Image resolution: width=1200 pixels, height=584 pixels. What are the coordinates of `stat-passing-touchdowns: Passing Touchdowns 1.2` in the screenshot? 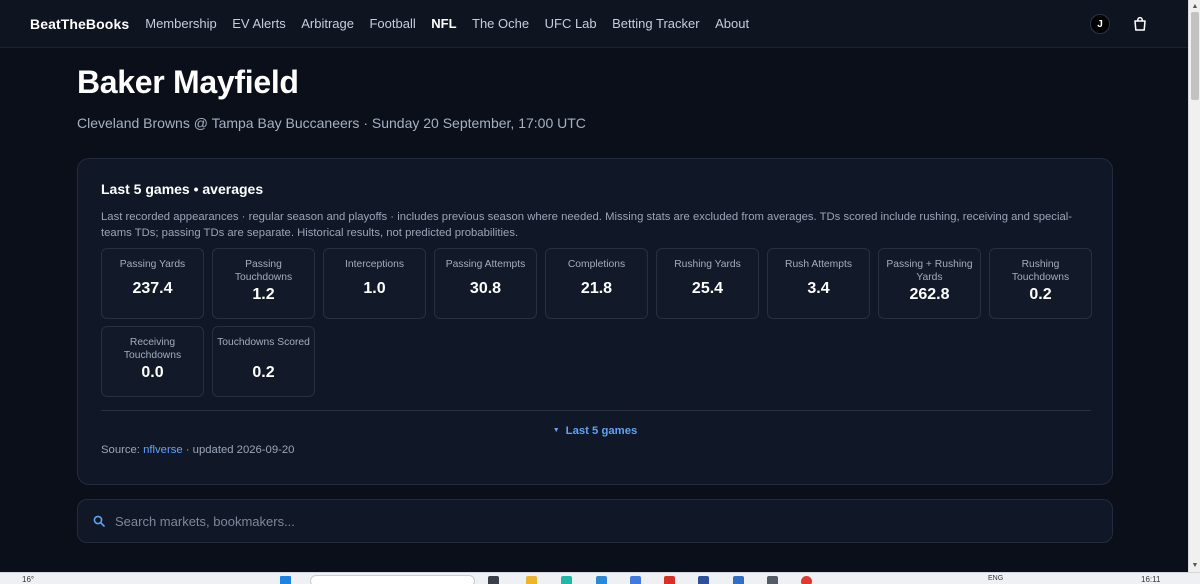 It's located at (263, 283).